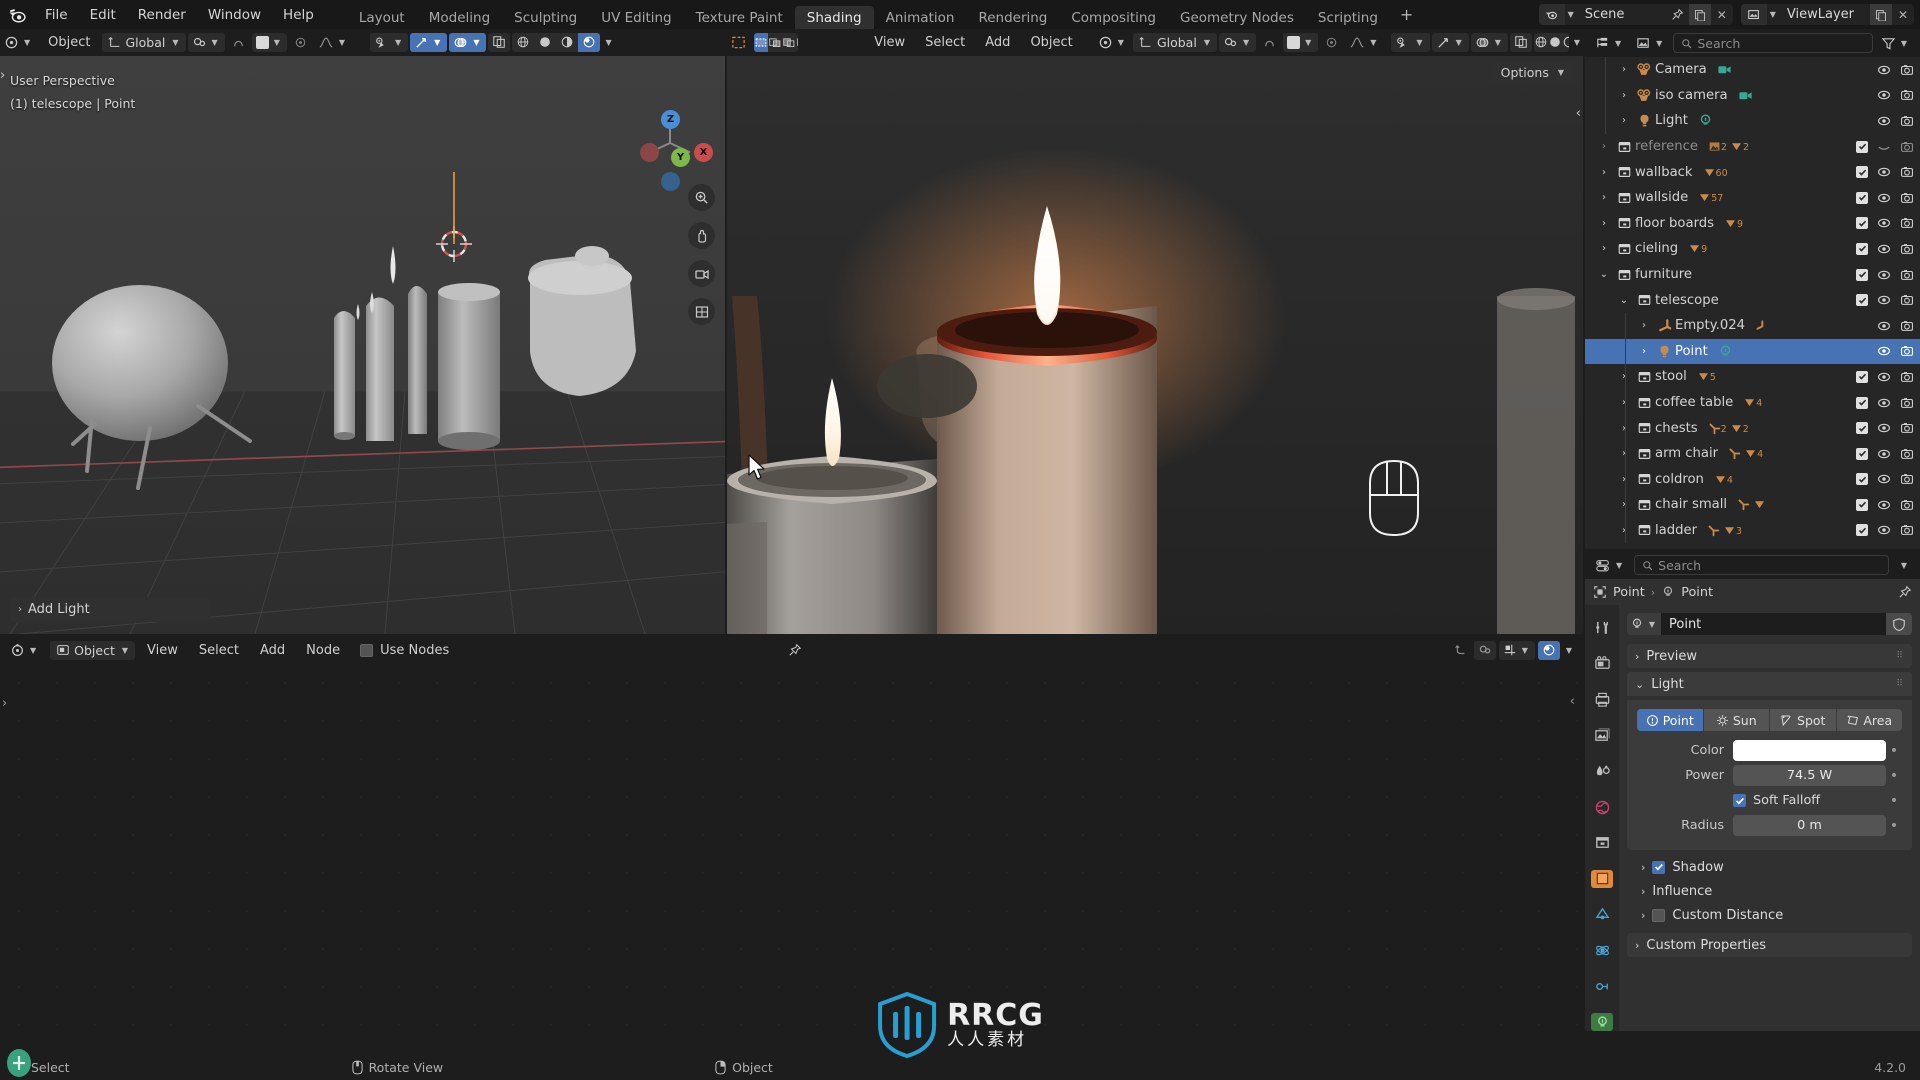  I want to click on outliner-row-empty-024: › Empty.024, so click(1752, 326).